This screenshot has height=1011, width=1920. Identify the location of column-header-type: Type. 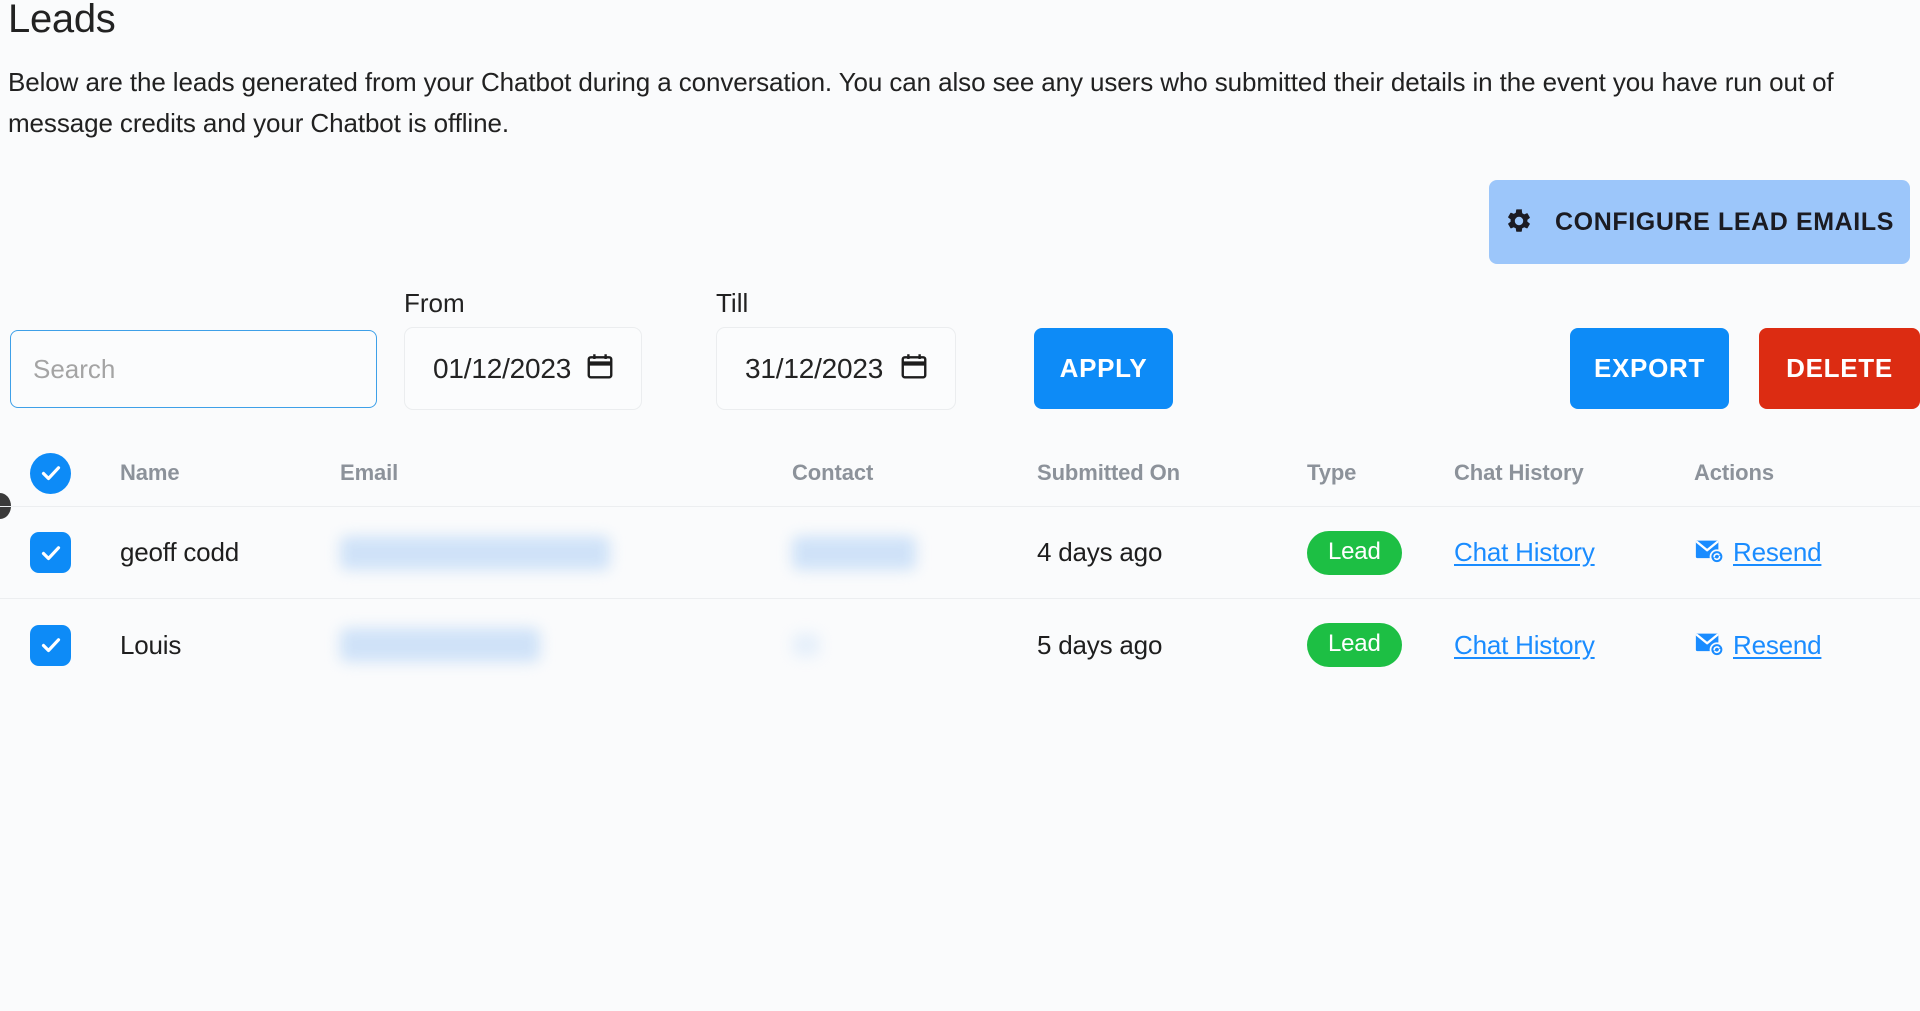
(1332, 472).